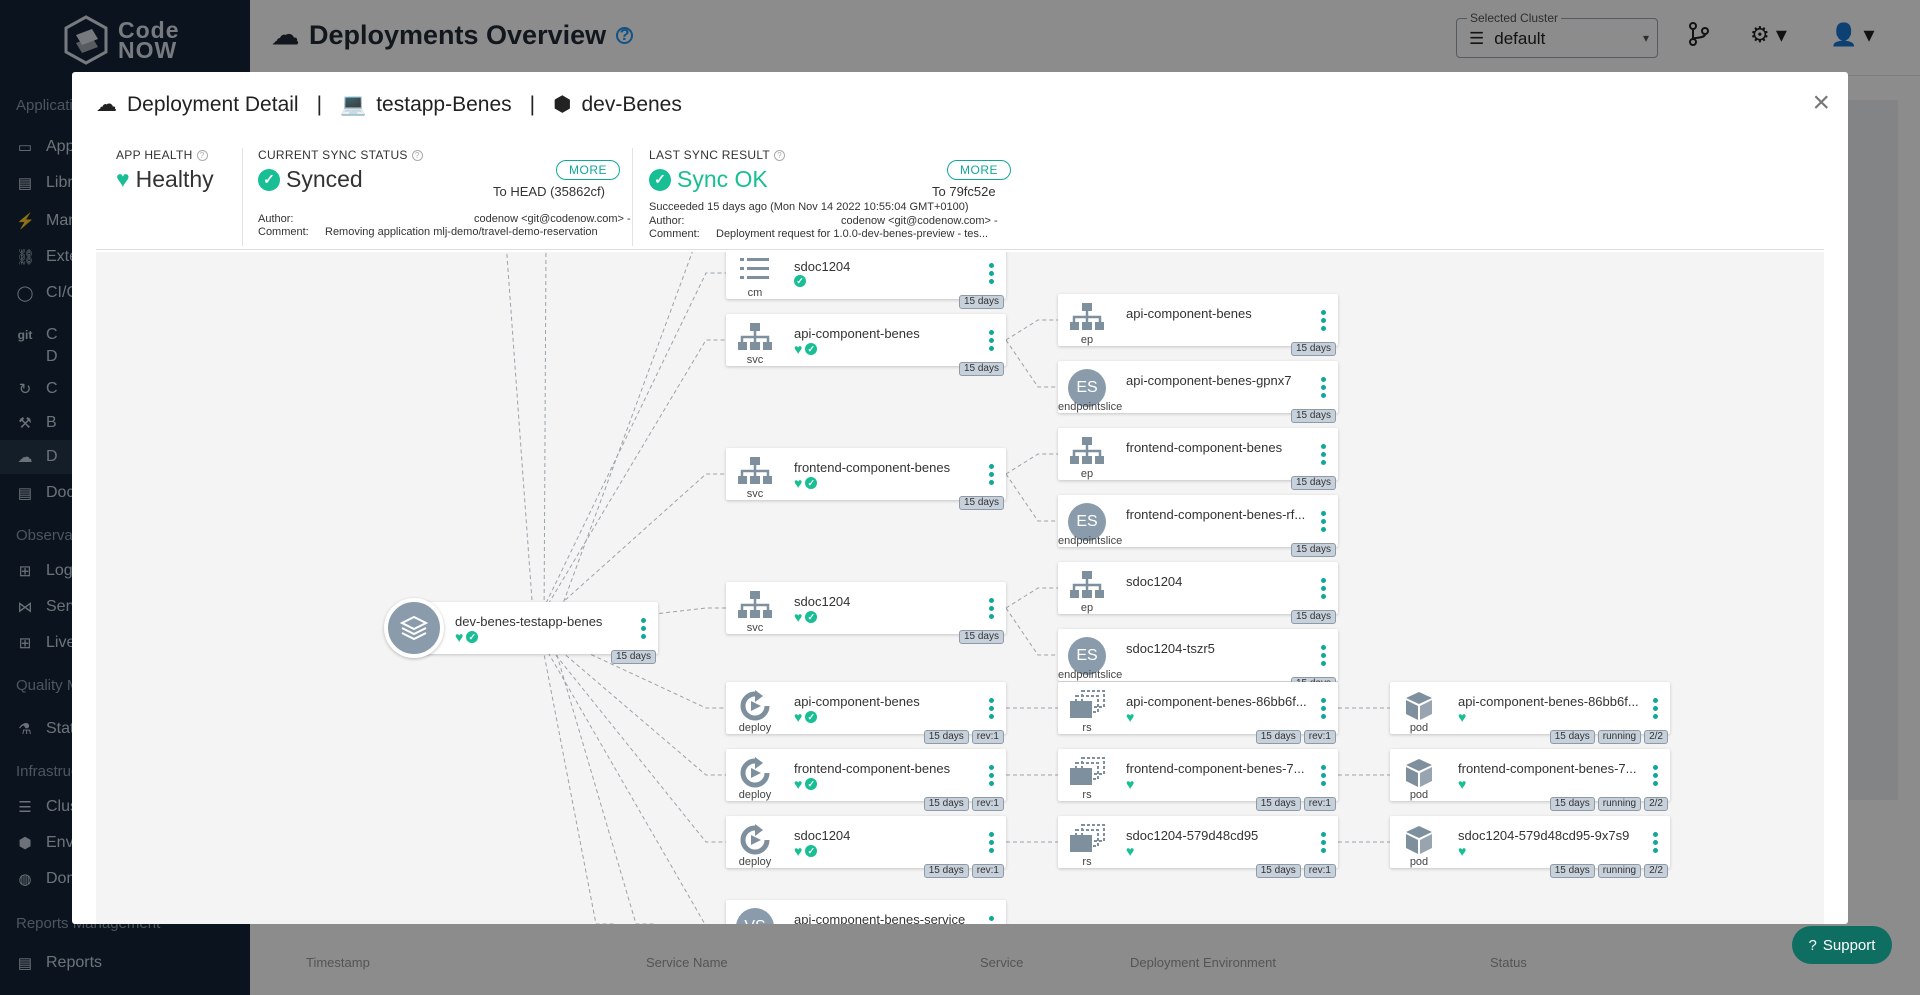  Describe the element at coordinates (1849, 945) in the screenshot. I see `support-label: Support` at that location.